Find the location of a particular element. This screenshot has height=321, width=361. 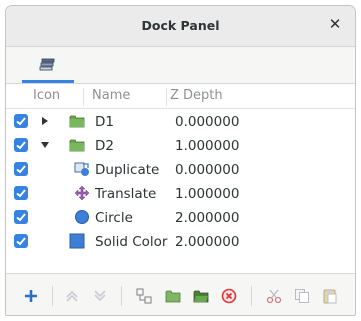

layers-toolbar is located at coordinates (180, 294).